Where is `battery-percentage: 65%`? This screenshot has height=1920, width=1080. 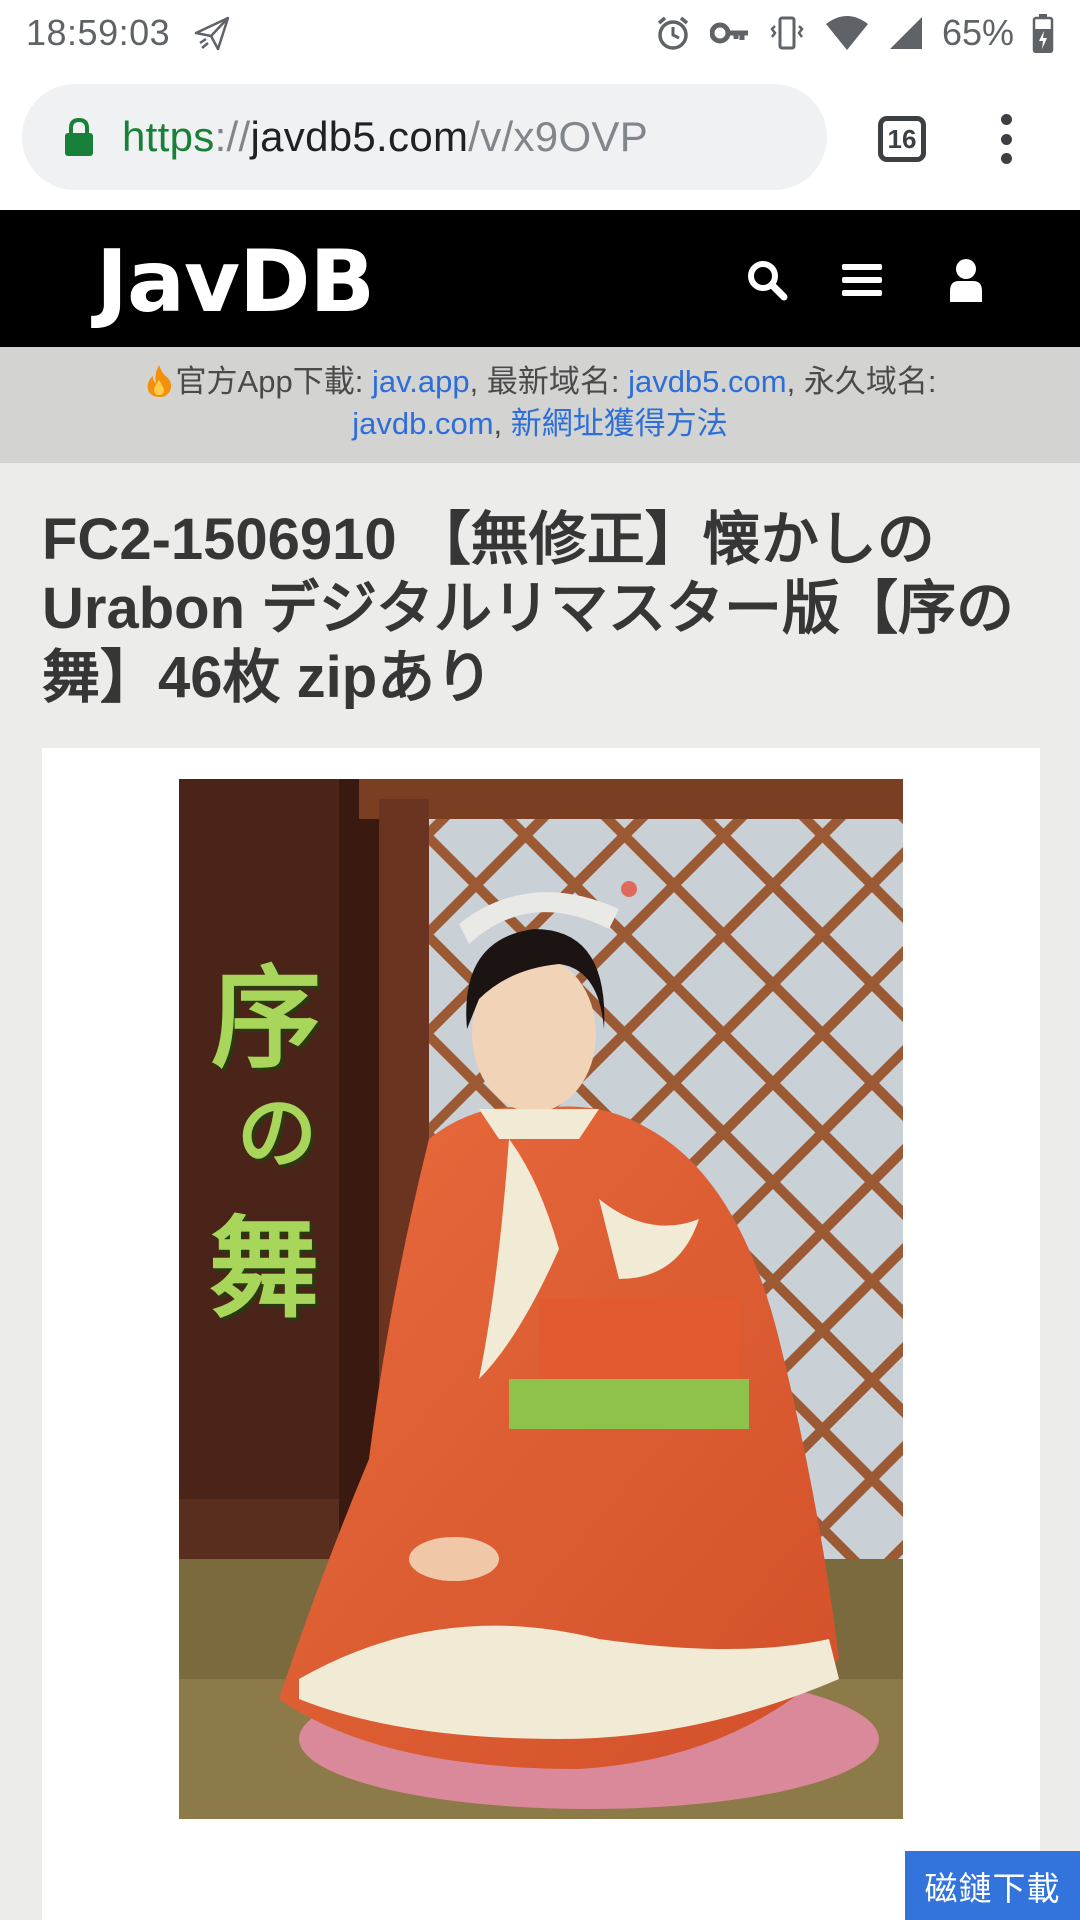
battery-percentage: 65% is located at coordinates (977, 32).